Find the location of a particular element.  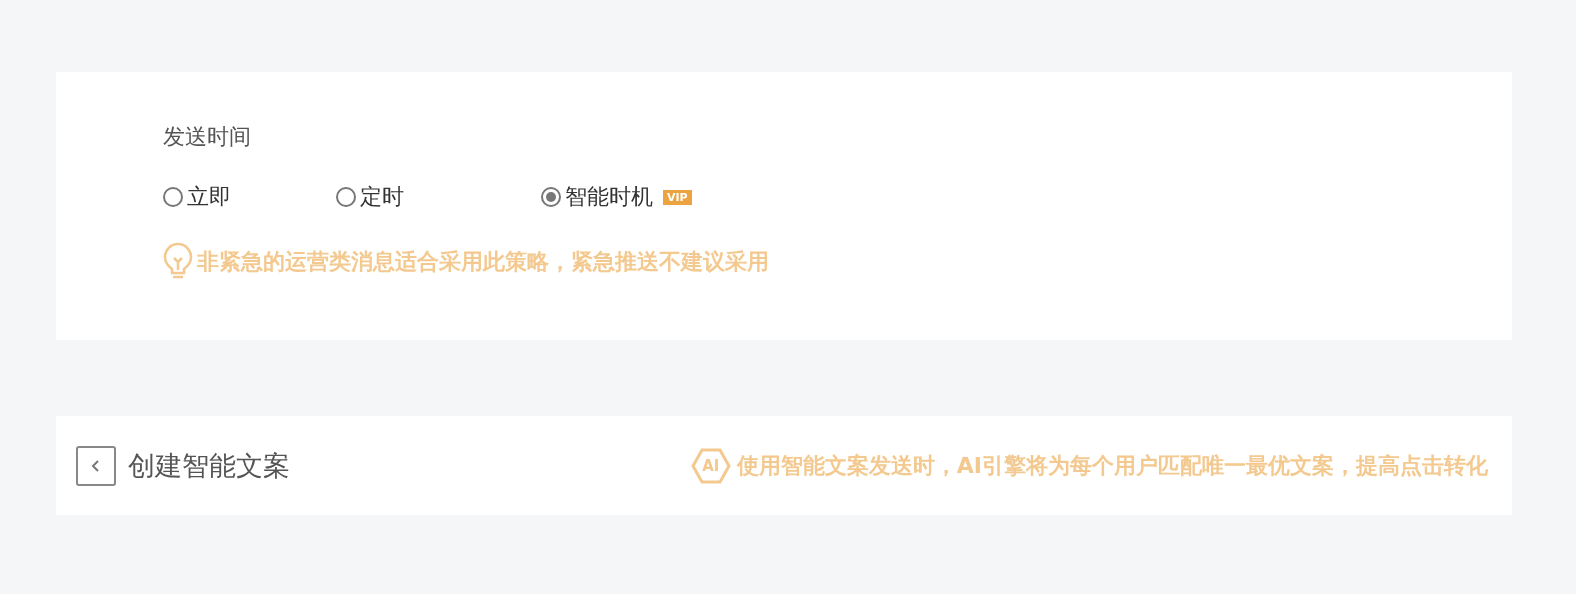

radio-label: 立即 is located at coordinates (209, 197).